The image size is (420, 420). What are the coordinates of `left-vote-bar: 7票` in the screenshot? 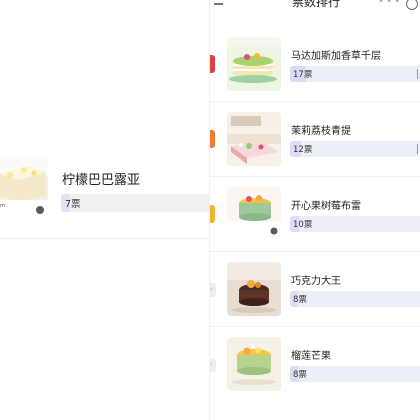 It's located at (135, 203).